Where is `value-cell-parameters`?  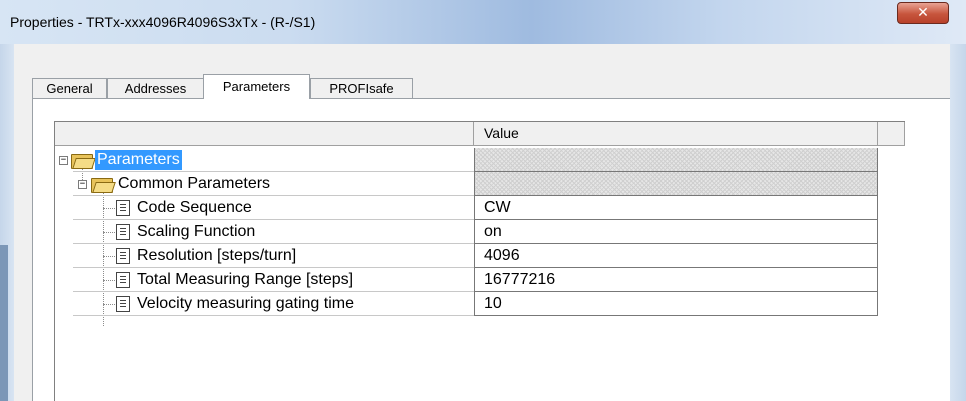
value-cell-parameters is located at coordinates (676, 160).